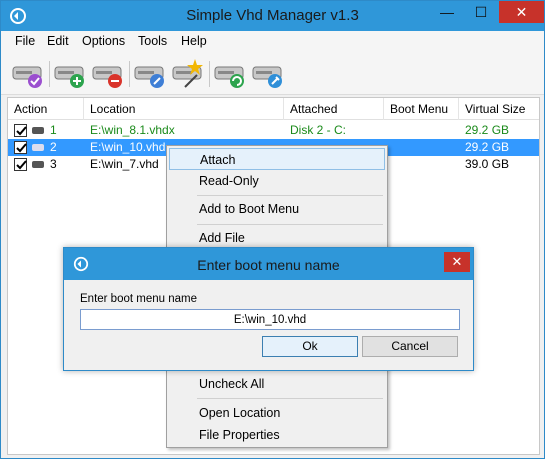  Describe the element at coordinates (53, 147) in the screenshot. I see `row-number: 2` at that location.